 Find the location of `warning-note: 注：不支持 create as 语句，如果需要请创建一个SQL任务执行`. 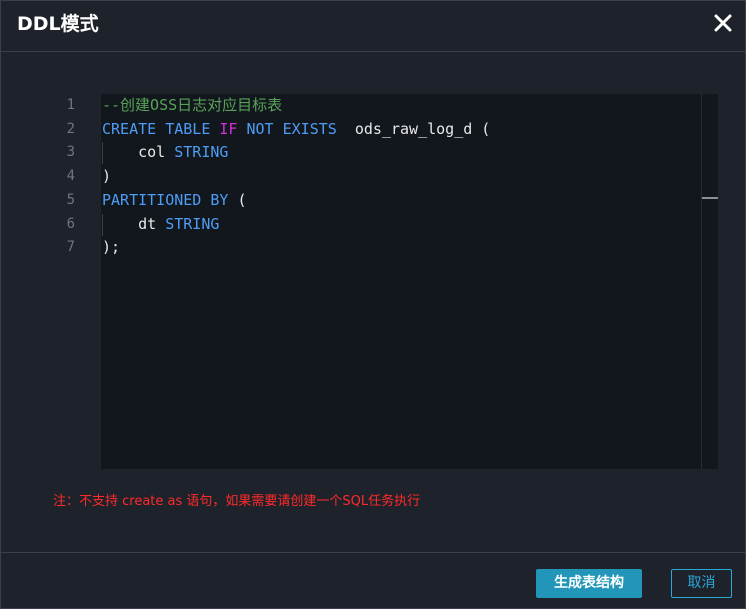

warning-note: 注：不支持 create as 语句，如果需要请创建一个SQL任务执行 is located at coordinates (237, 501).